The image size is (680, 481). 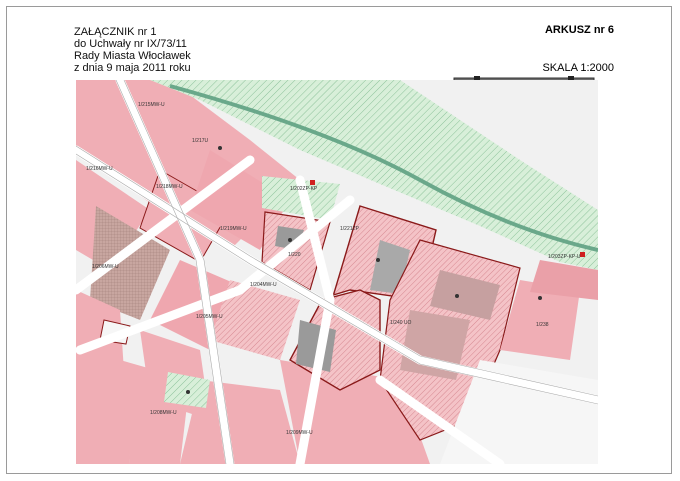 I want to click on zone-label: 1/205MW-U, so click(x=209, y=317).